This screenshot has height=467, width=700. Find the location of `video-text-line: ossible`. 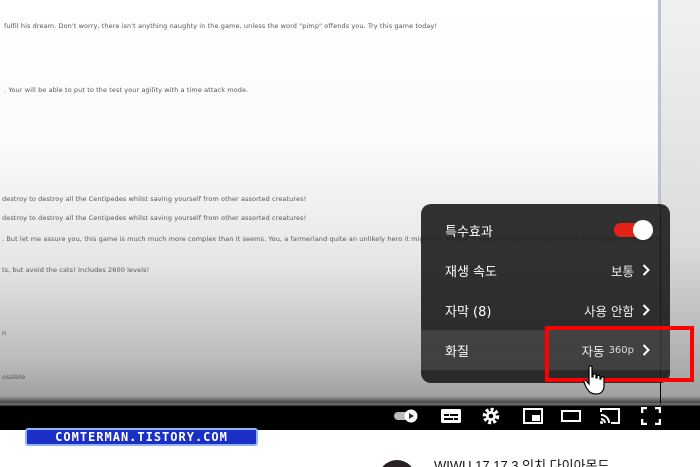

video-text-line: ossible is located at coordinates (14, 377).